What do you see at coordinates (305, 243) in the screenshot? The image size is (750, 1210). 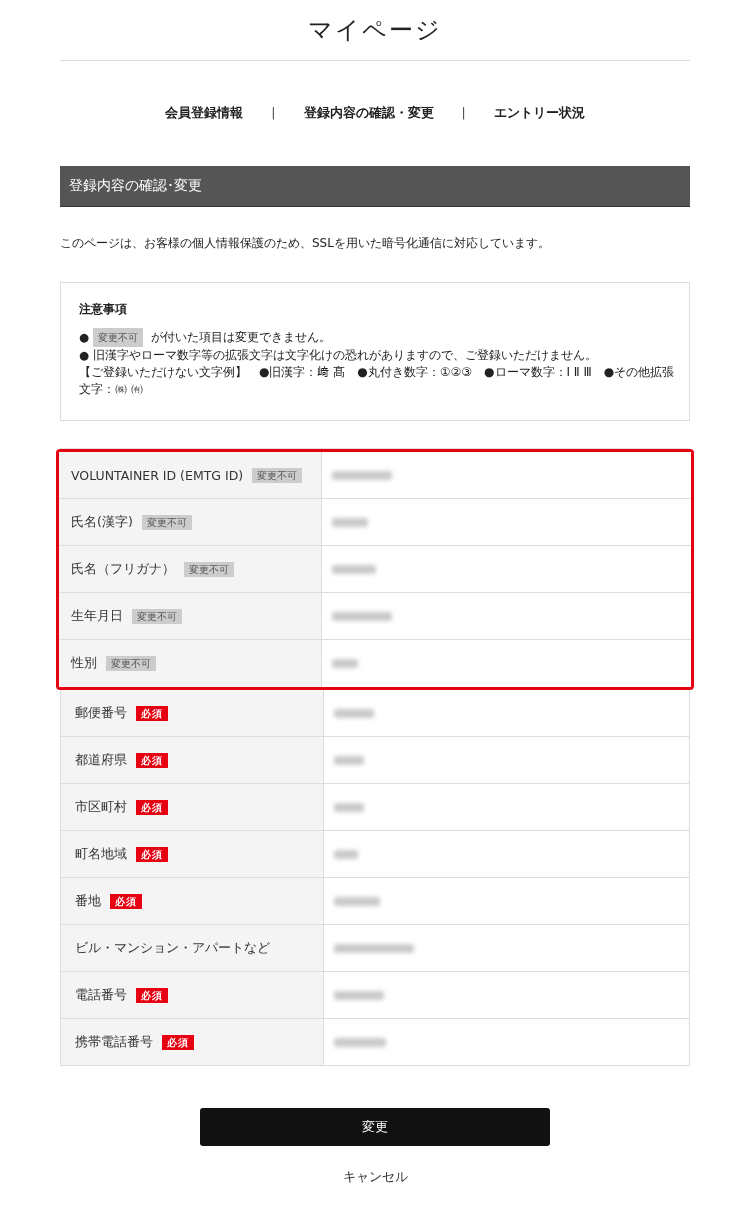 I see `intro-text: このページは、お客様の個人情報保護のため、SSLを用いた暗号化通信に対応しています。` at bounding box center [305, 243].